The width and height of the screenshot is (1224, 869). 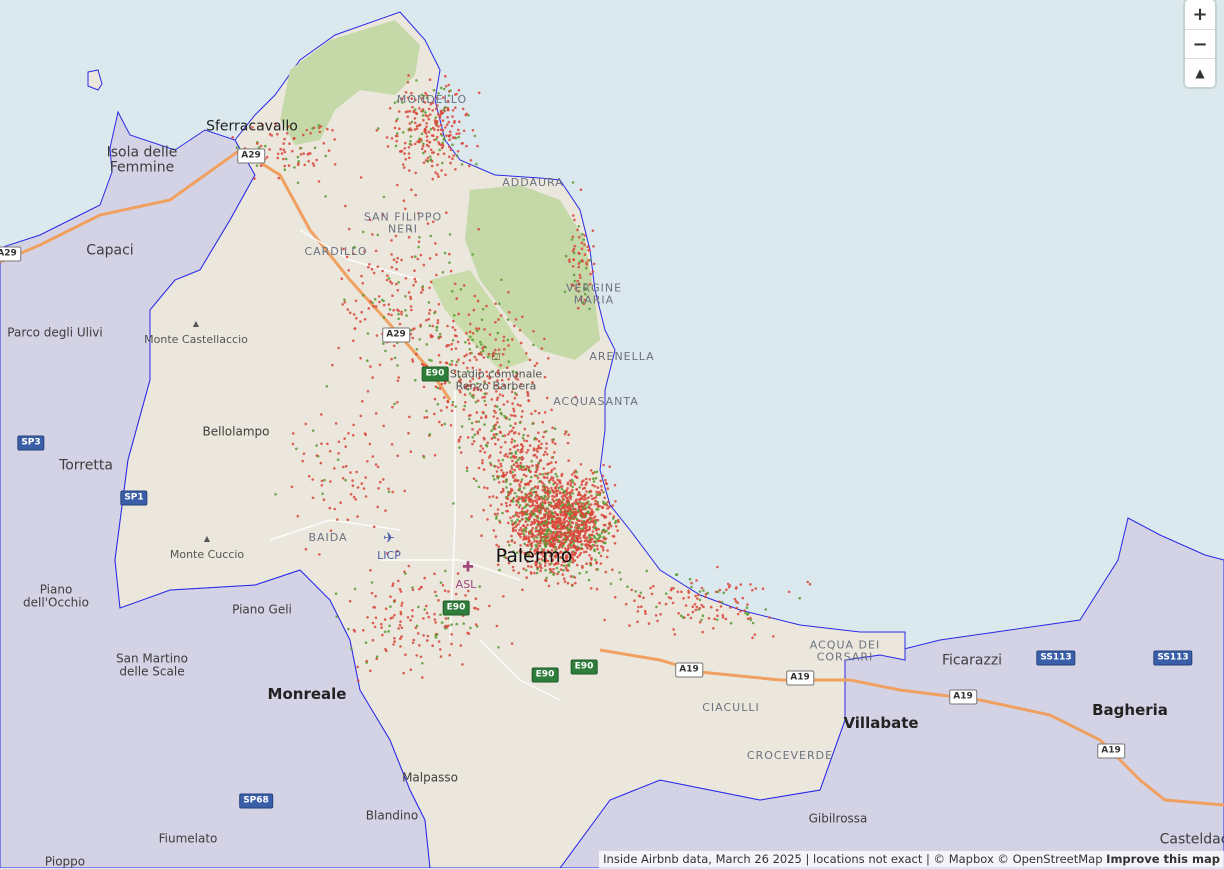 What do you see at coordinates (1200, 72) in the screenshot?
I see `compass-reset-button: ▲` at bounding box center [1200, 72].